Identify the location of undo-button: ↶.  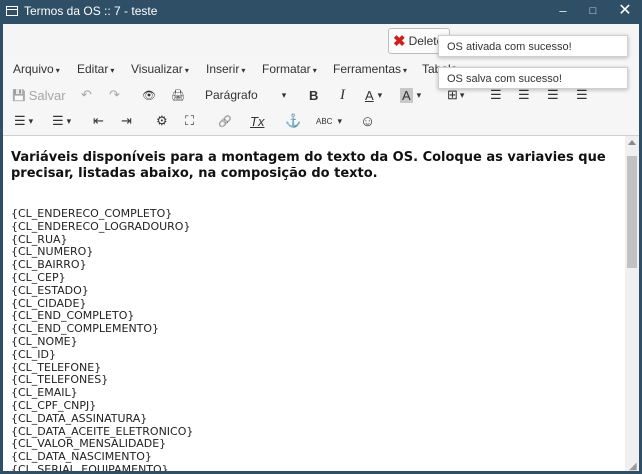
(86, 95).